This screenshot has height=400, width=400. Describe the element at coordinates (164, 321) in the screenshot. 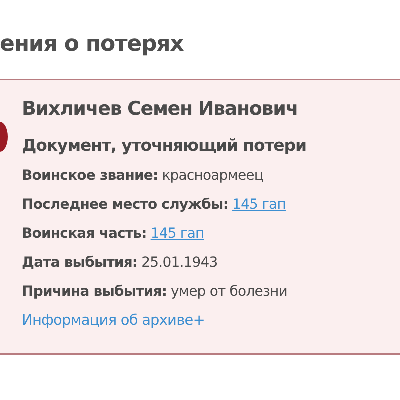

I see `archive-info-link: Информация об архиве+` at that location.